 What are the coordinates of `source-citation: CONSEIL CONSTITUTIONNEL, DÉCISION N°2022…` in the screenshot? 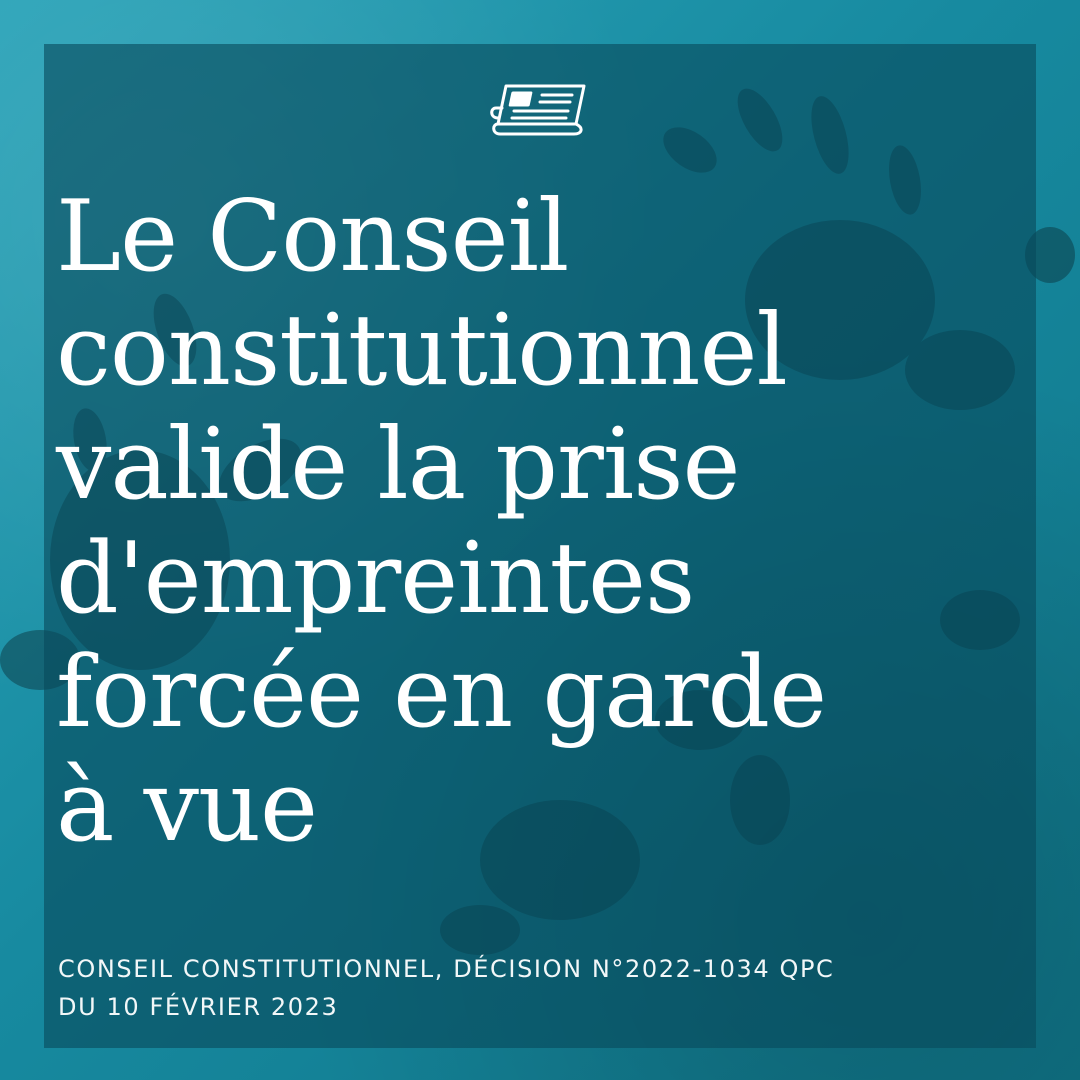 It's located at (548, 988).